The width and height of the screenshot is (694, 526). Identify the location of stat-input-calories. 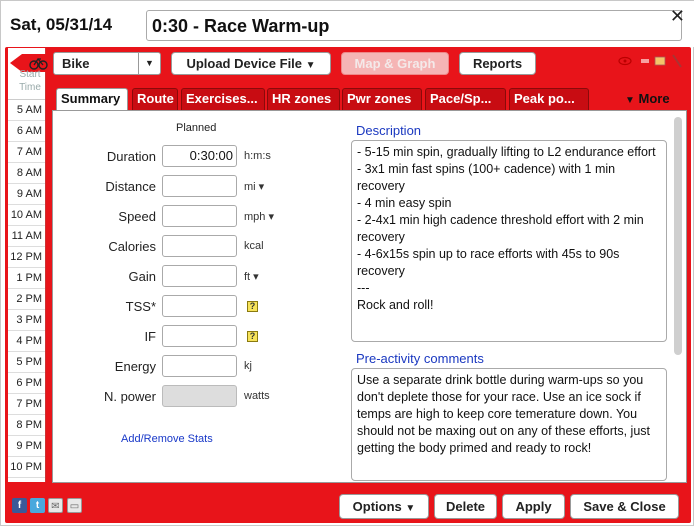
(199, 246).